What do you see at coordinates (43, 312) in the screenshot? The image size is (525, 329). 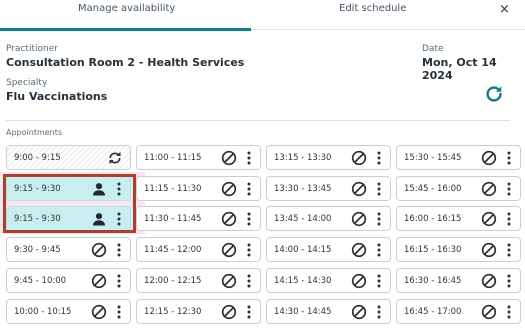 I see `slot-time: 10:00 - 10:15` at bounding box center [43, 312].